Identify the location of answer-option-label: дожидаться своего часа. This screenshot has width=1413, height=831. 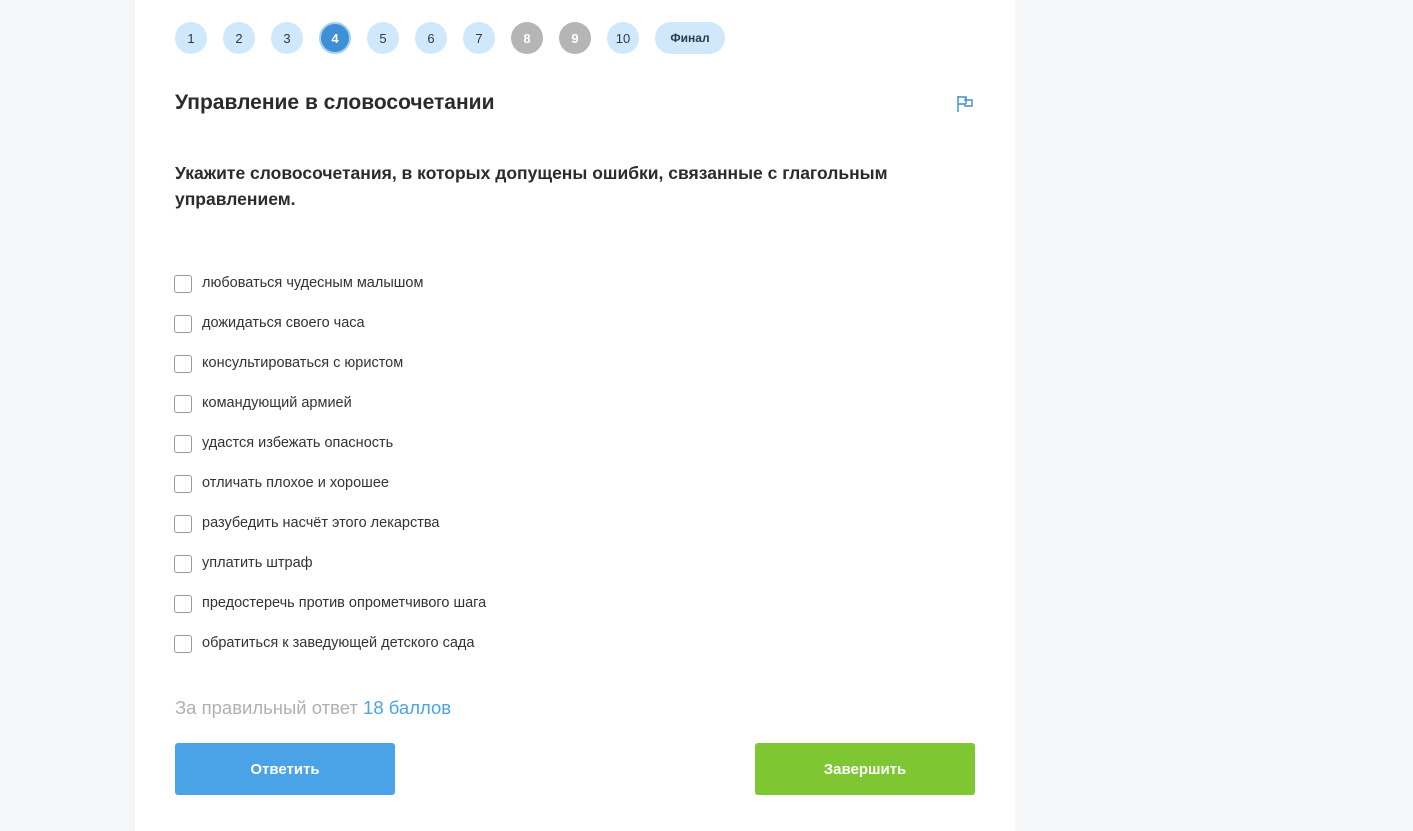
(283, 323).